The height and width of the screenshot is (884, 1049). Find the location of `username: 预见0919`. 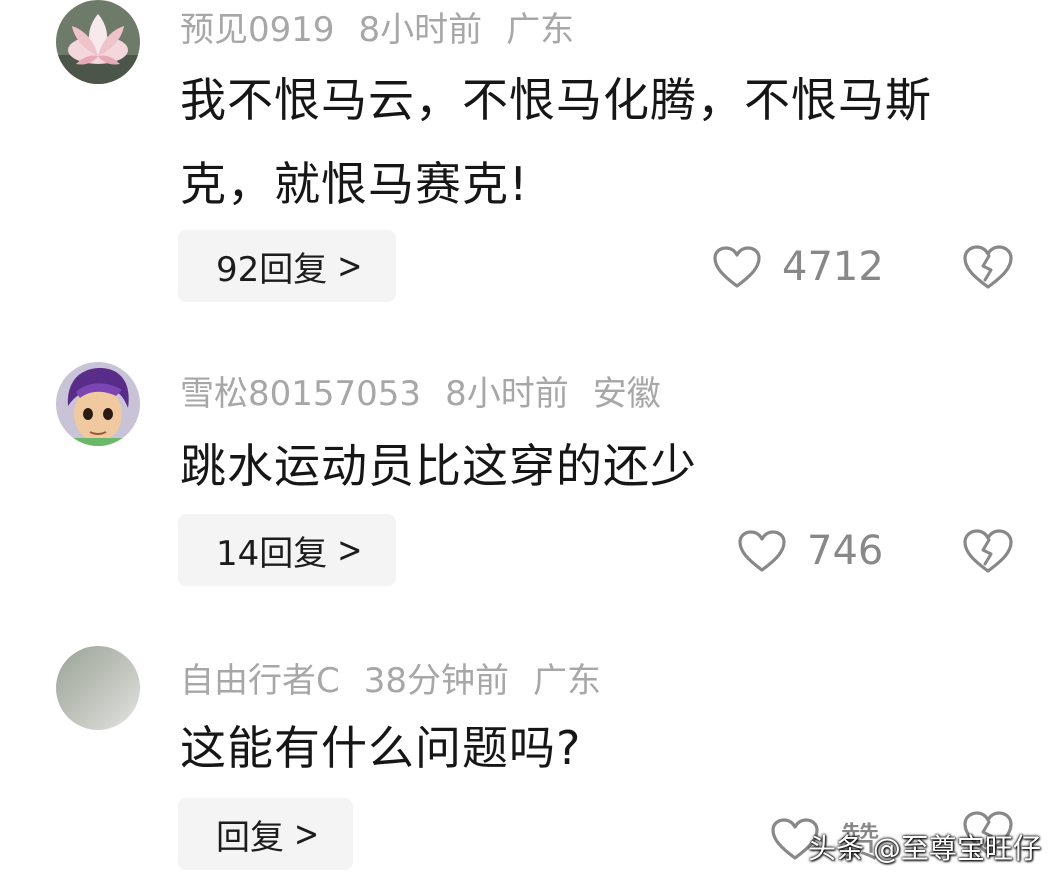

username: 预见0919 is located at coordinates (257, 30).